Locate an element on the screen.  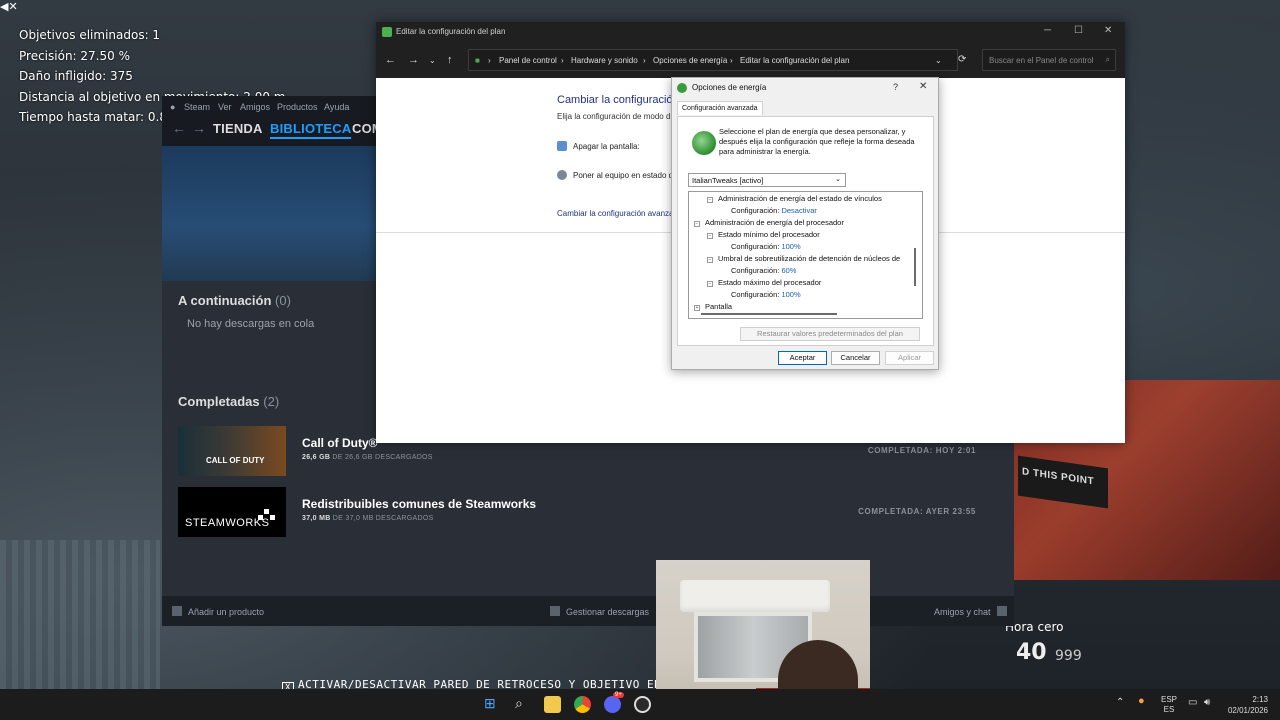
chevron-up-icon: ⌃ is located at coordinates (1120, 702).